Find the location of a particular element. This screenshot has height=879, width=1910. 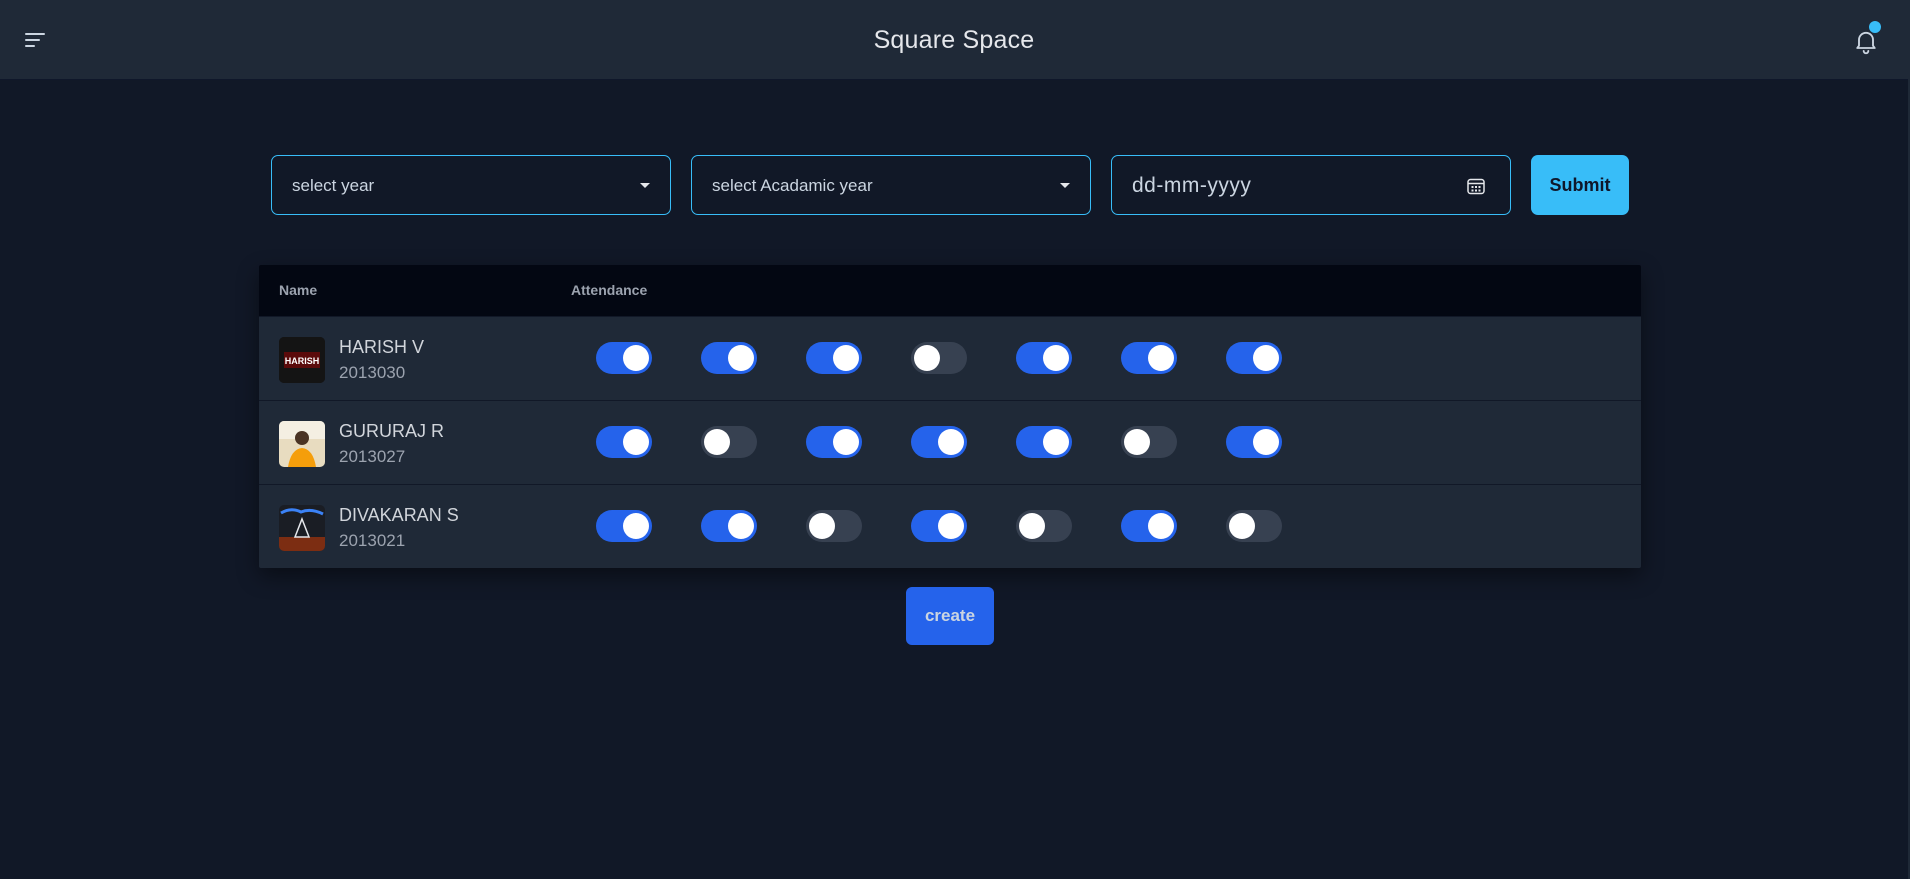

student-id: 2013027 is located at coordinates (372, 456).